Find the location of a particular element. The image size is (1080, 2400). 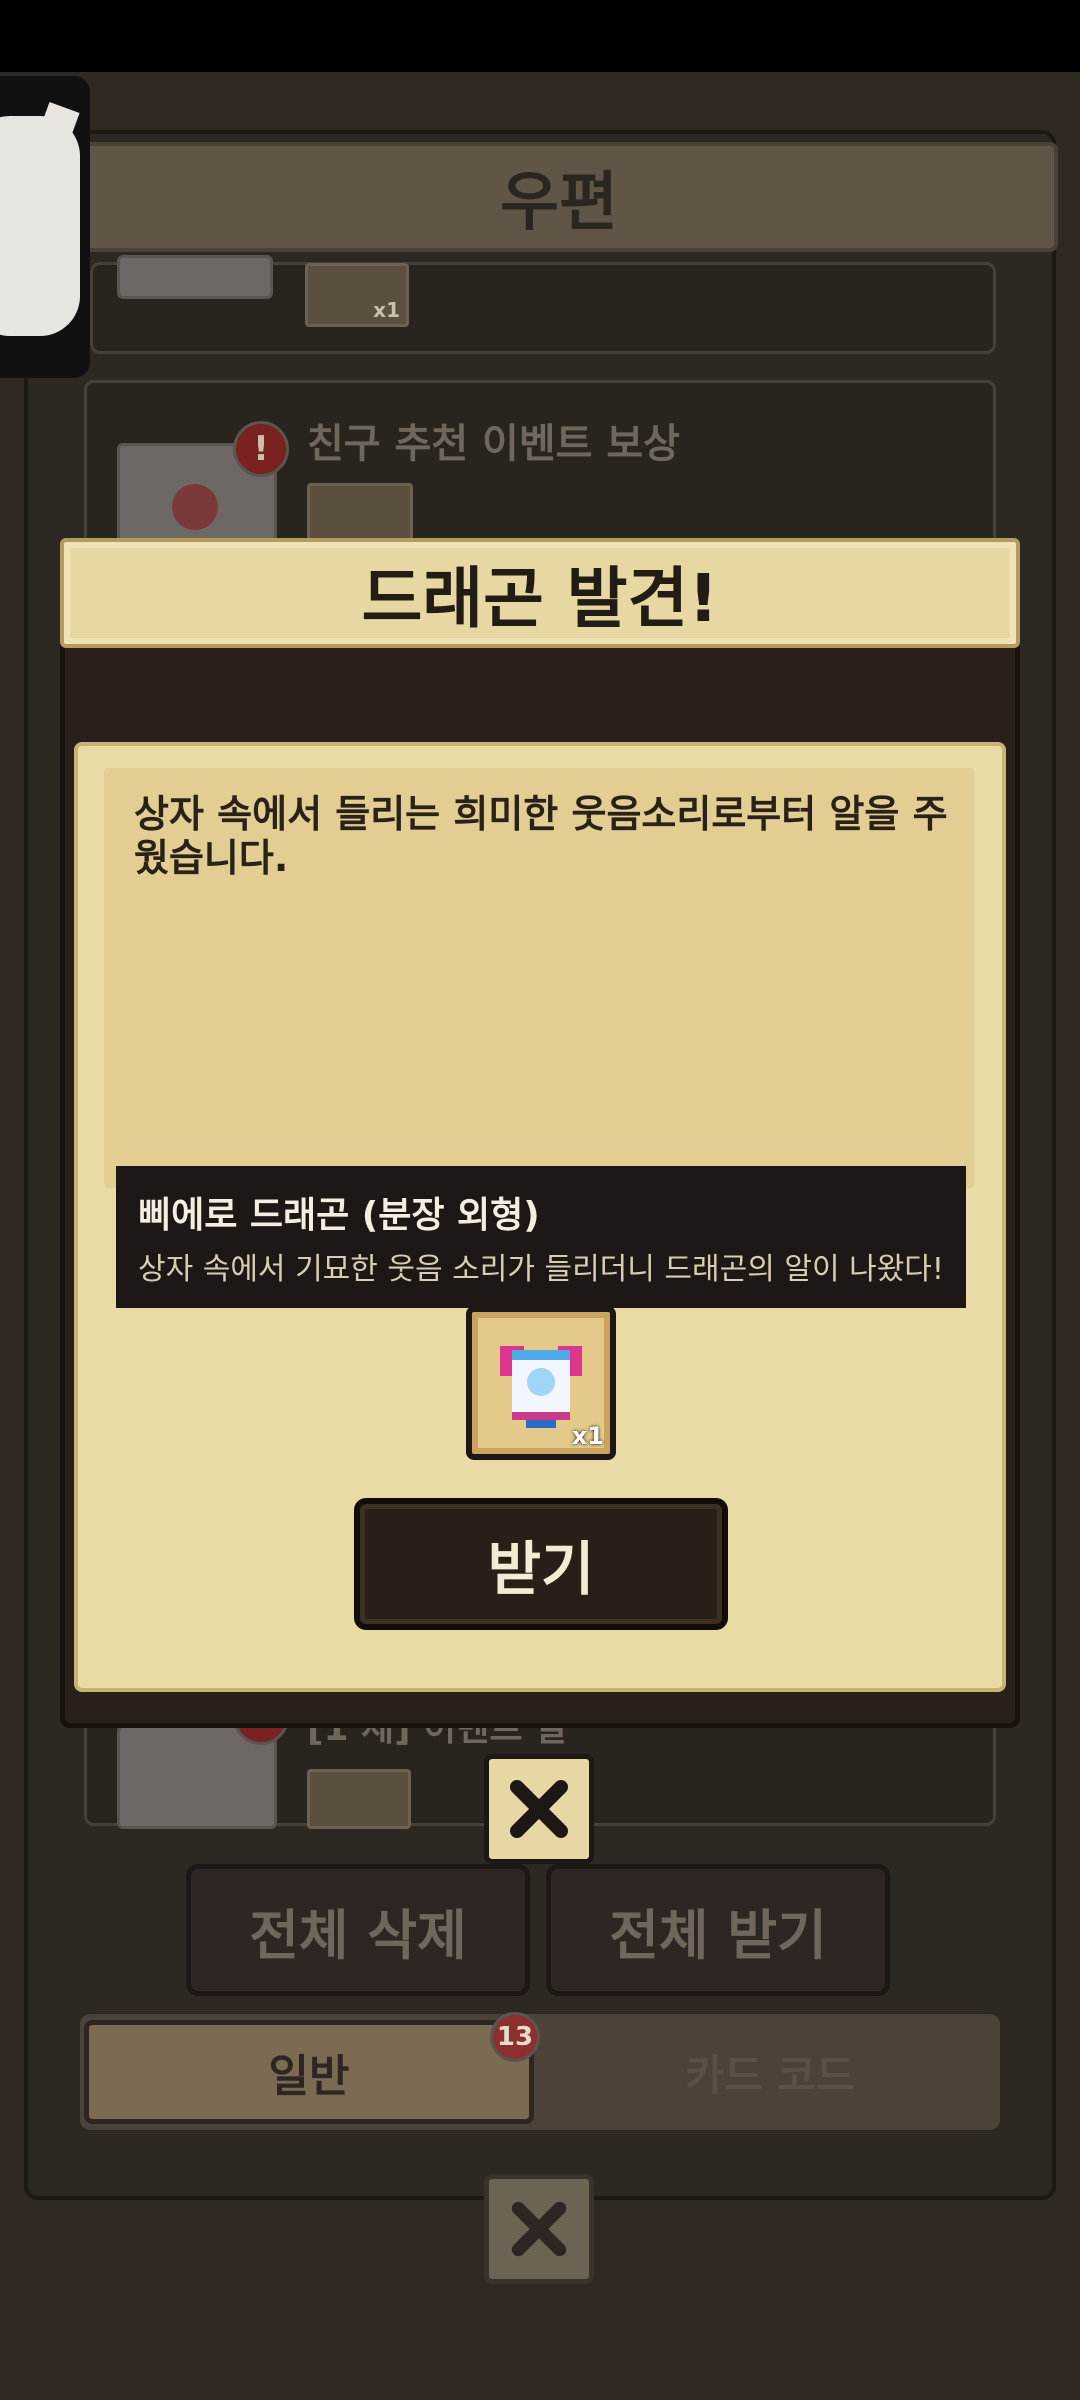

tab-card-code: 카드 코드 is located at coordinates (770, 2072).